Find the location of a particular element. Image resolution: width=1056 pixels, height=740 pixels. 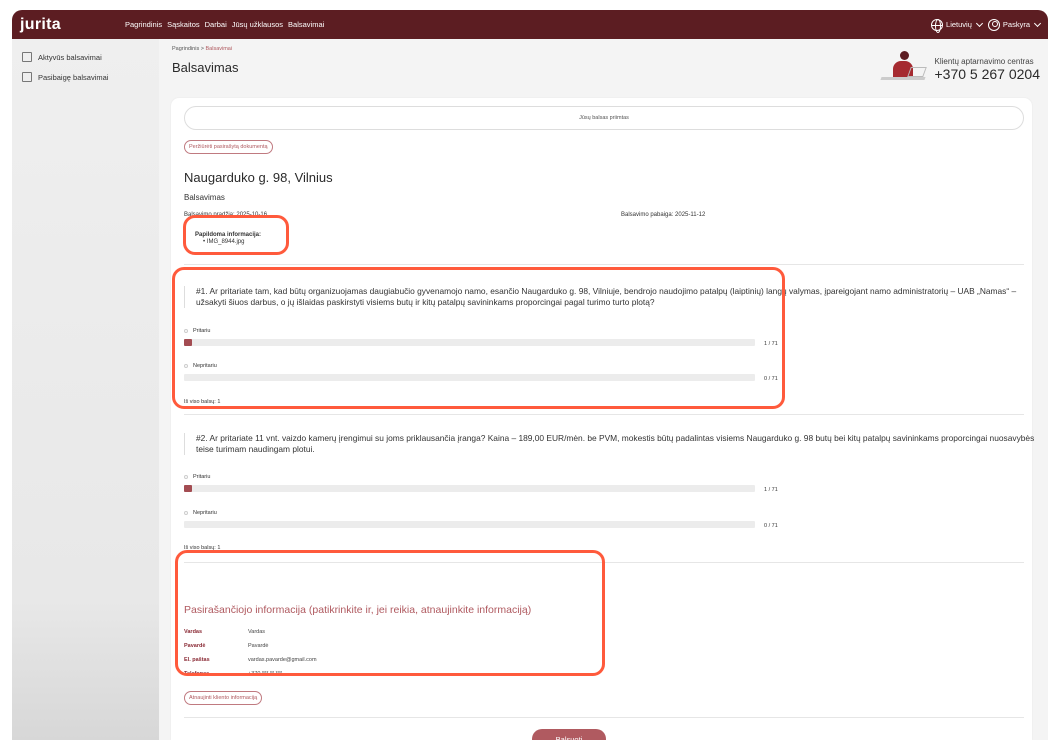

attachment-link: • IMG_8944.jpg is located at coordinates (228, 242).